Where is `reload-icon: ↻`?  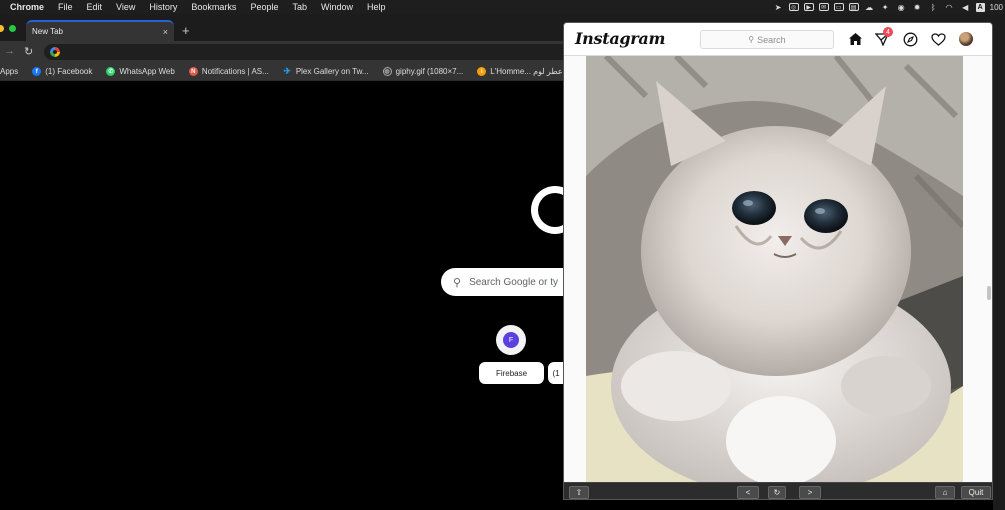 reload-icon: ↻ is located at coordinates (28, 51).